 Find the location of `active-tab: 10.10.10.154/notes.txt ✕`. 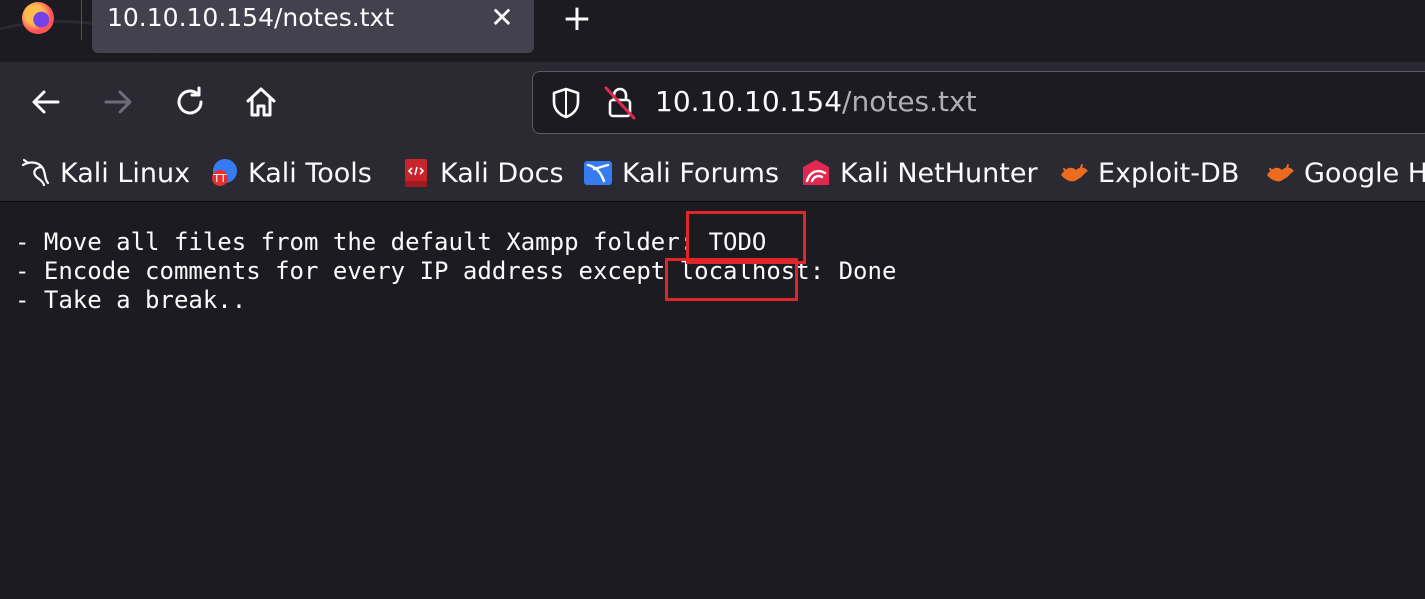

active-tab: 10.10.10.154/notes.txt ✕ is located at coordinates (313, 26).